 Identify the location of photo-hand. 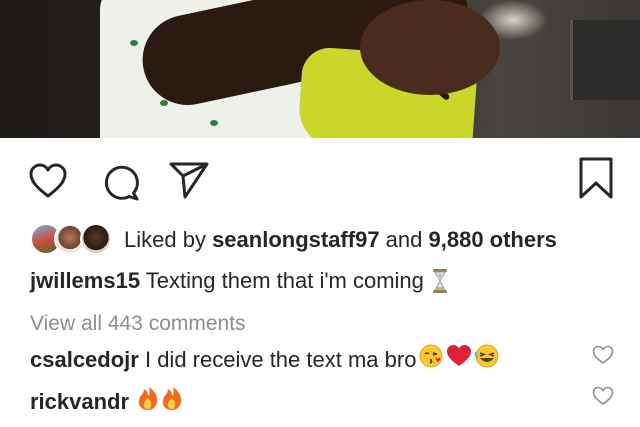
(430, 47).